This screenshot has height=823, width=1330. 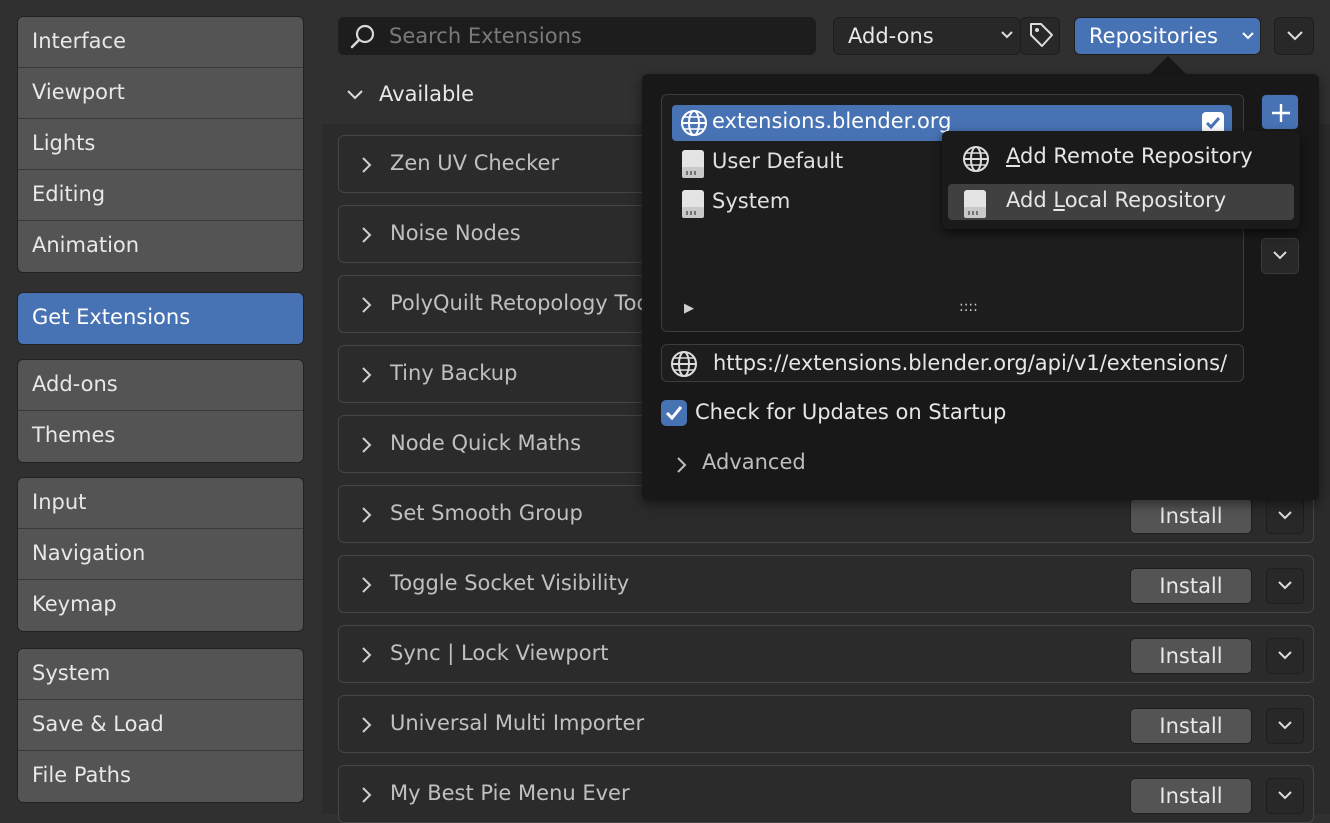 I want to click on nav-group-input: Input Navigation Keymap, so click(x=160, y=554).